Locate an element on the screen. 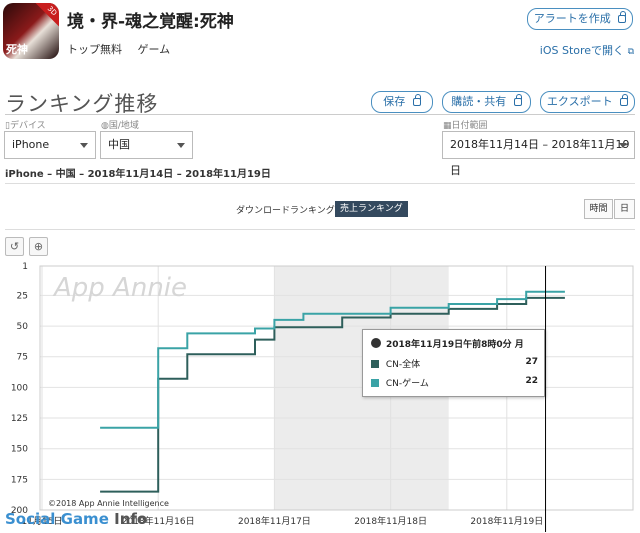  tooltip-row-value: 22 is located at coordinates (531, 381).